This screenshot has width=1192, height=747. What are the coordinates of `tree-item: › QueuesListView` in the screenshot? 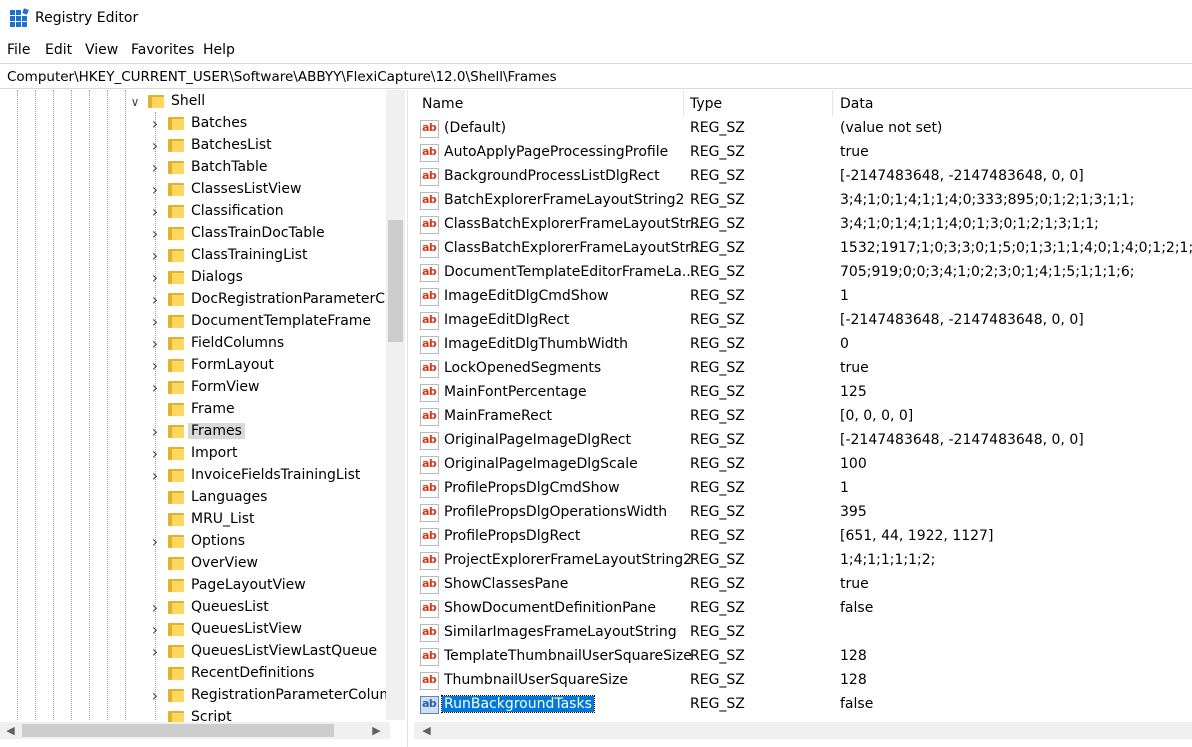 It's located at (193, 630).